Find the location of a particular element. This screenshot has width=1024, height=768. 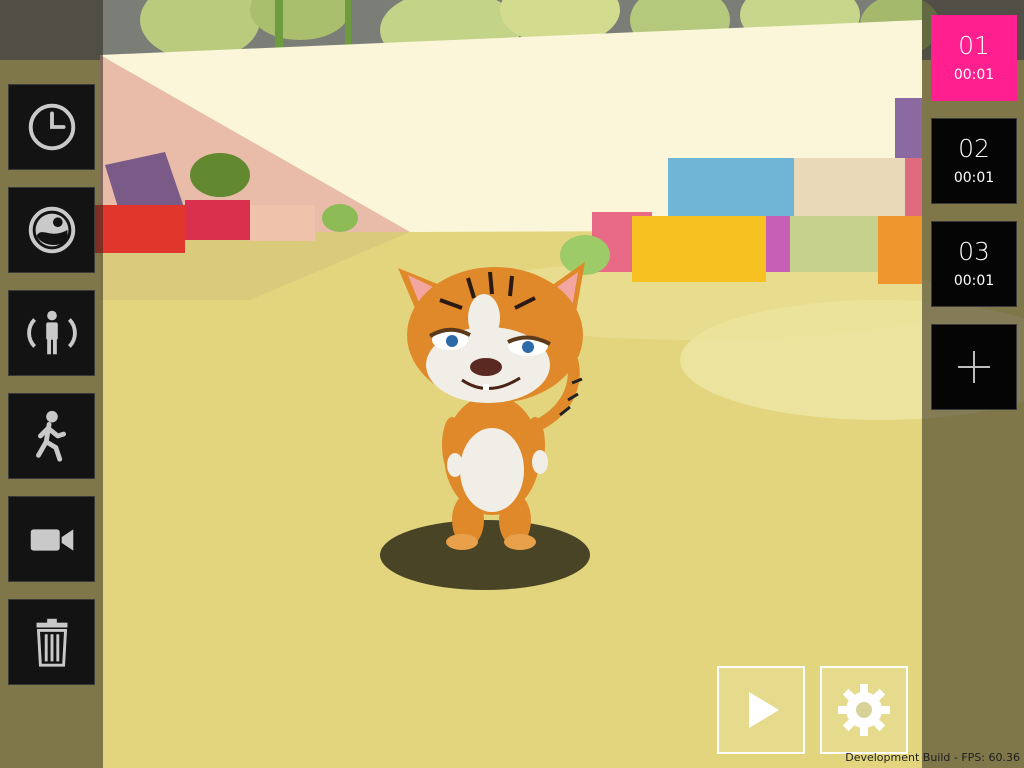

clip-number: 03 is located at coordinates (974, 251).